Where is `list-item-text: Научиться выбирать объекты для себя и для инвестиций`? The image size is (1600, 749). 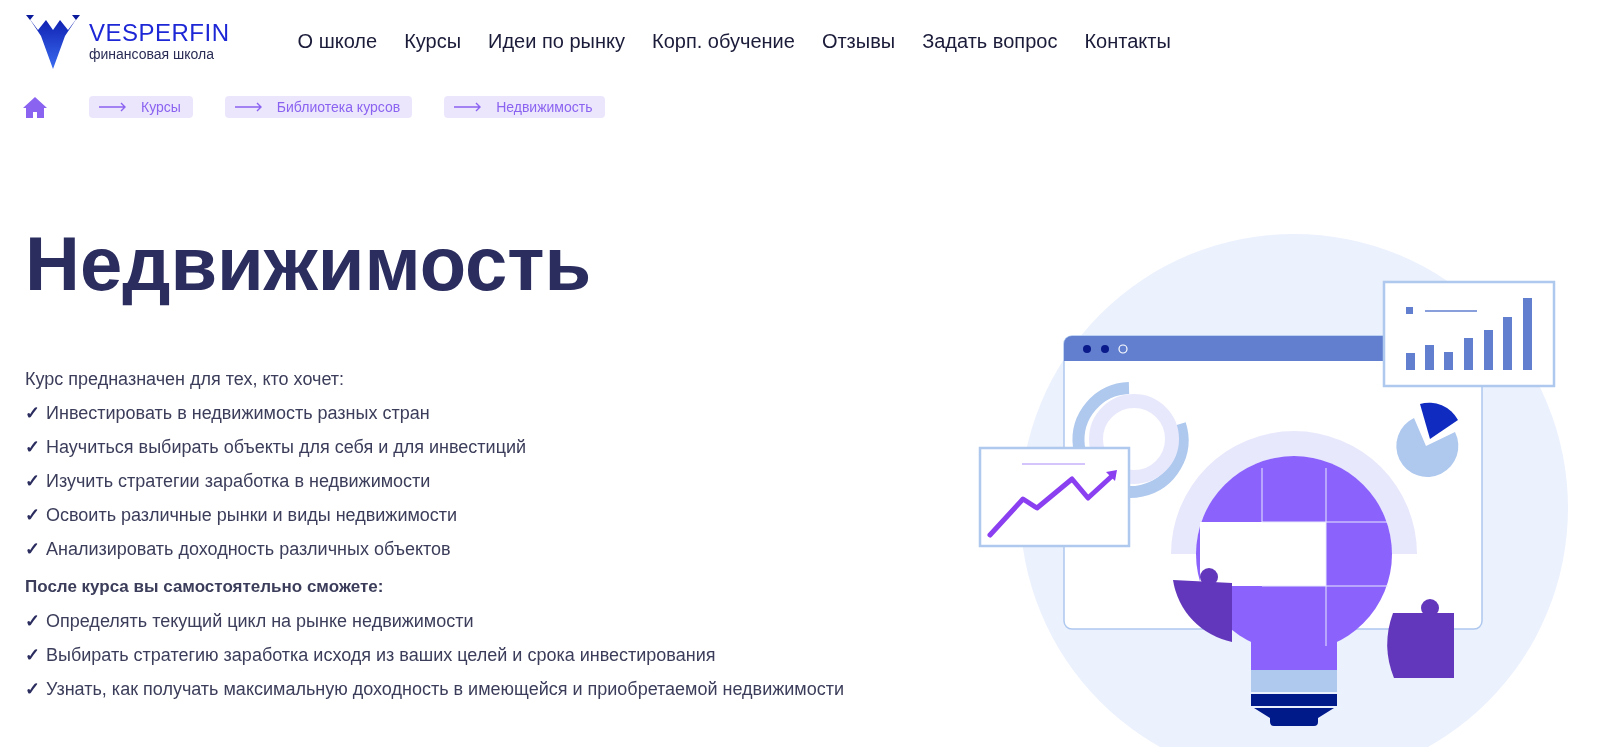
list-item-text: Научиться выбирать объекты для себя и для инвестиций is located at coordinates (286, 447).